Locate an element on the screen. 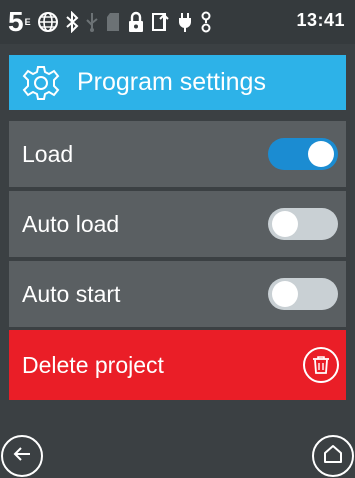 The width and height of the screenshot is (355, 478). bluetooth-icon is located at coordinates (72, 22).